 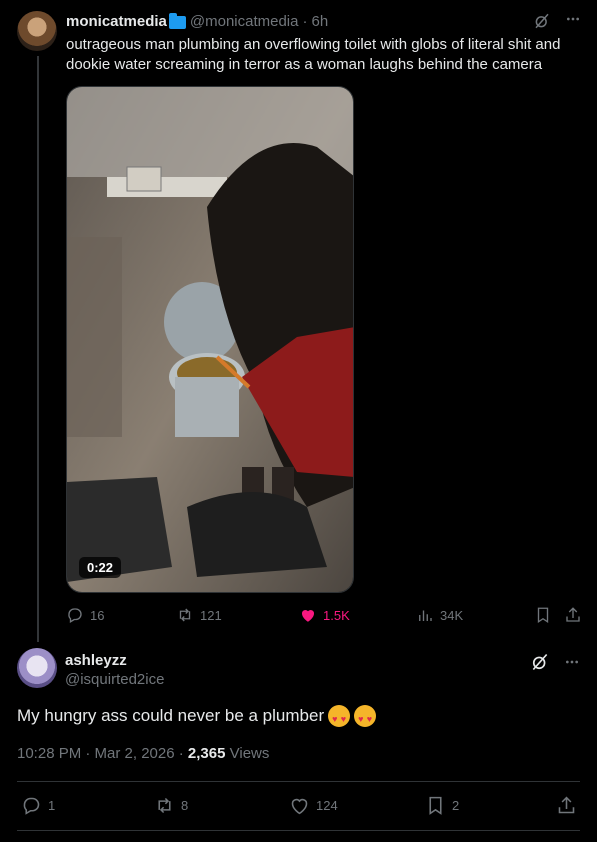 I want to click on reply-count: 16, so click(x=97, y=615).